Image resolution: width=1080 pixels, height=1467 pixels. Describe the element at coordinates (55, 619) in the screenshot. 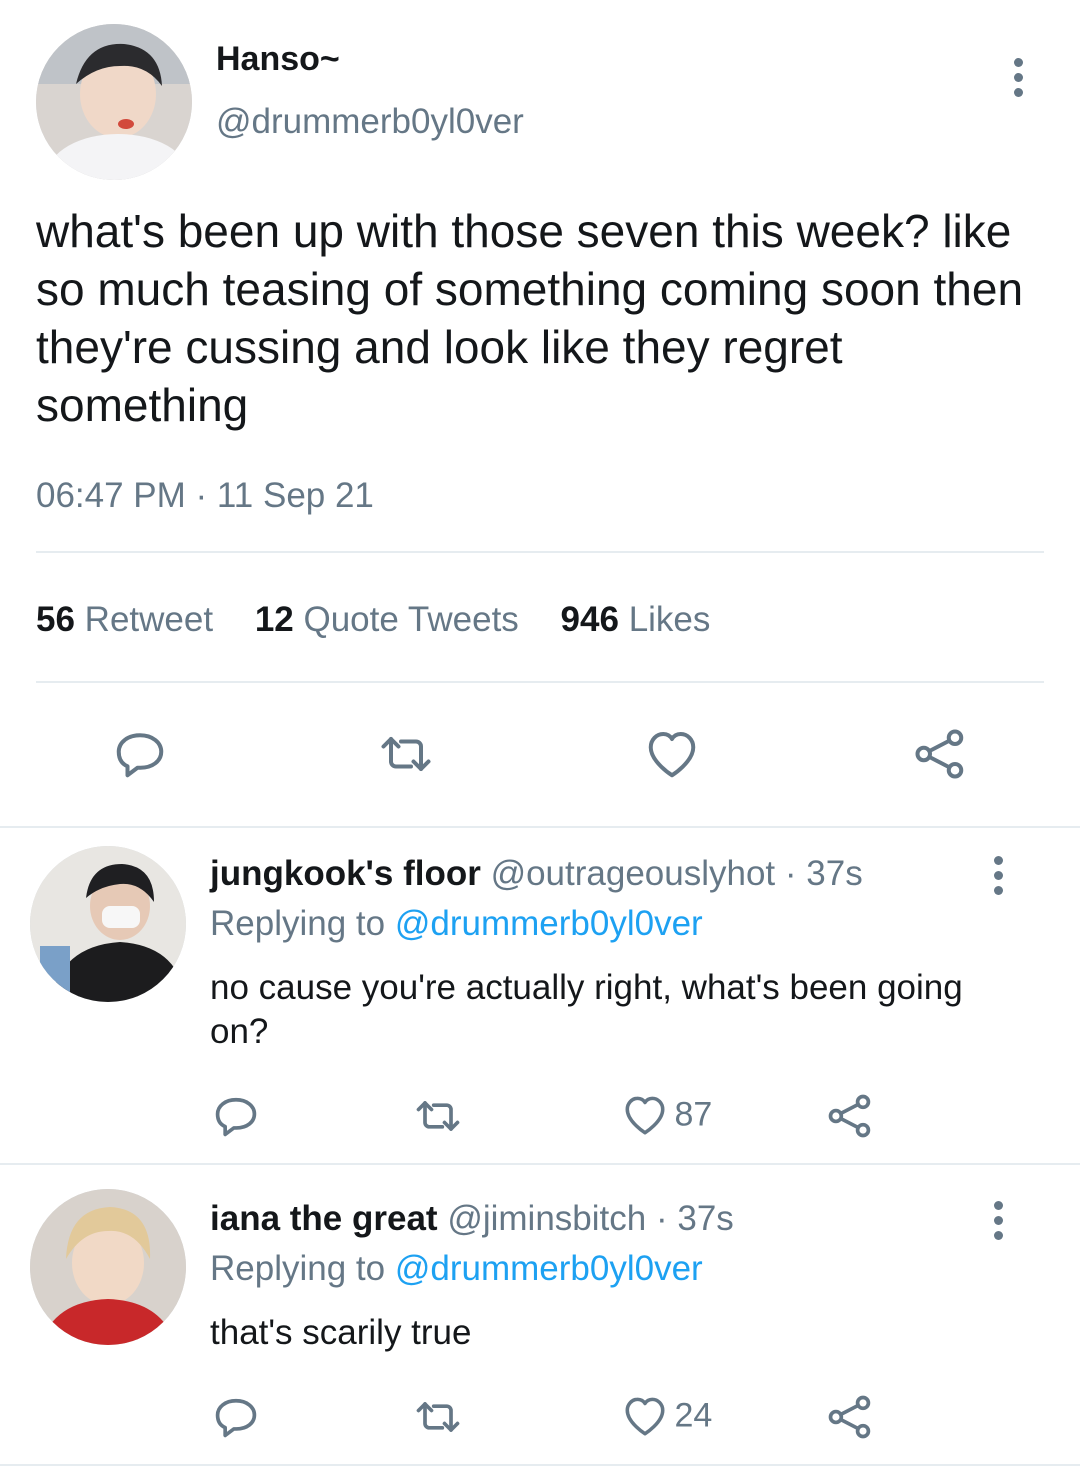

I see `retweets-count: 56` at that location.